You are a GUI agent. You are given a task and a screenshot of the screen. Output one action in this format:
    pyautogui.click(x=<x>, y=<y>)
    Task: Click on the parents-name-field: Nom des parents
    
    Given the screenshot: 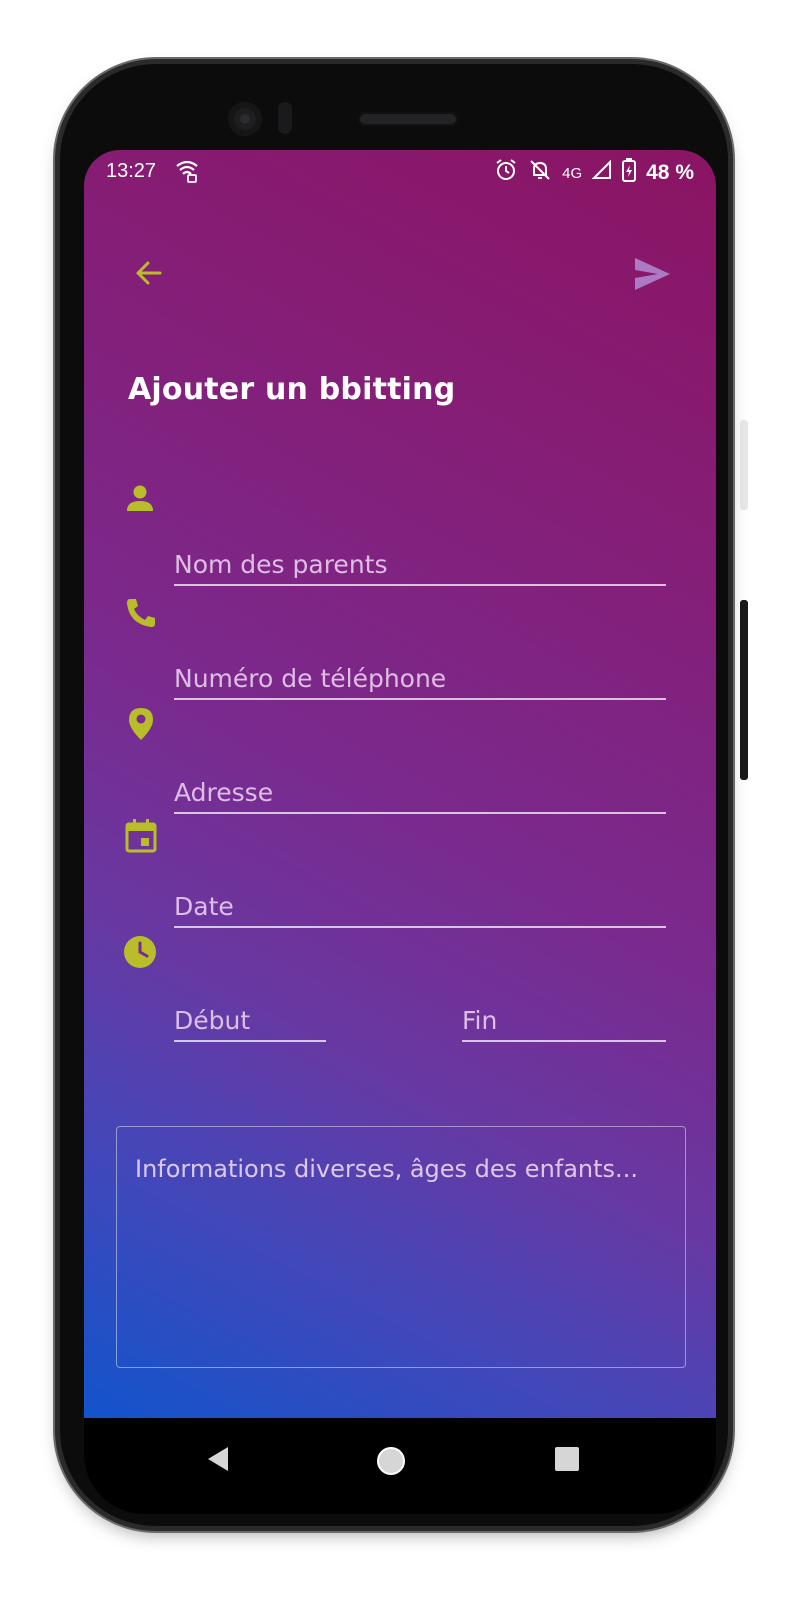 What is the action you would take?
    pyautogui.click(x=420, y=565)
    